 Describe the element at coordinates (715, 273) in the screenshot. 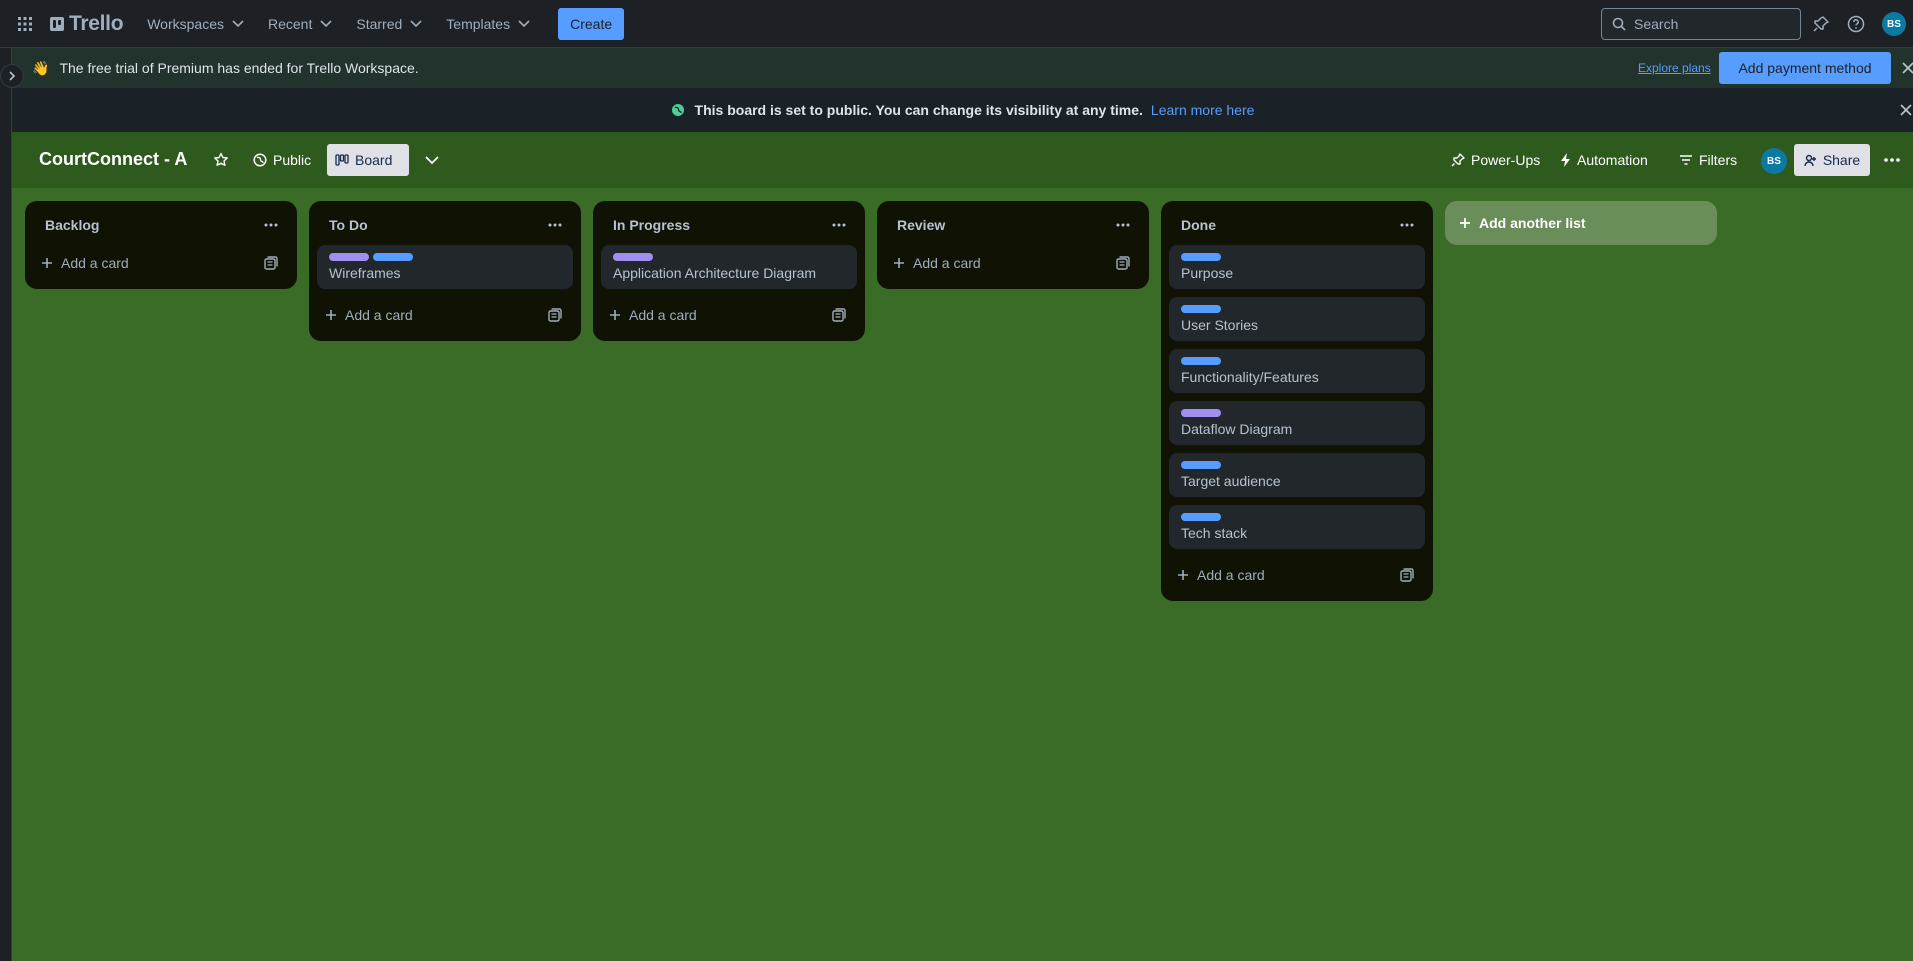

I see `card-title: Application Architecture Diagram` at that location.